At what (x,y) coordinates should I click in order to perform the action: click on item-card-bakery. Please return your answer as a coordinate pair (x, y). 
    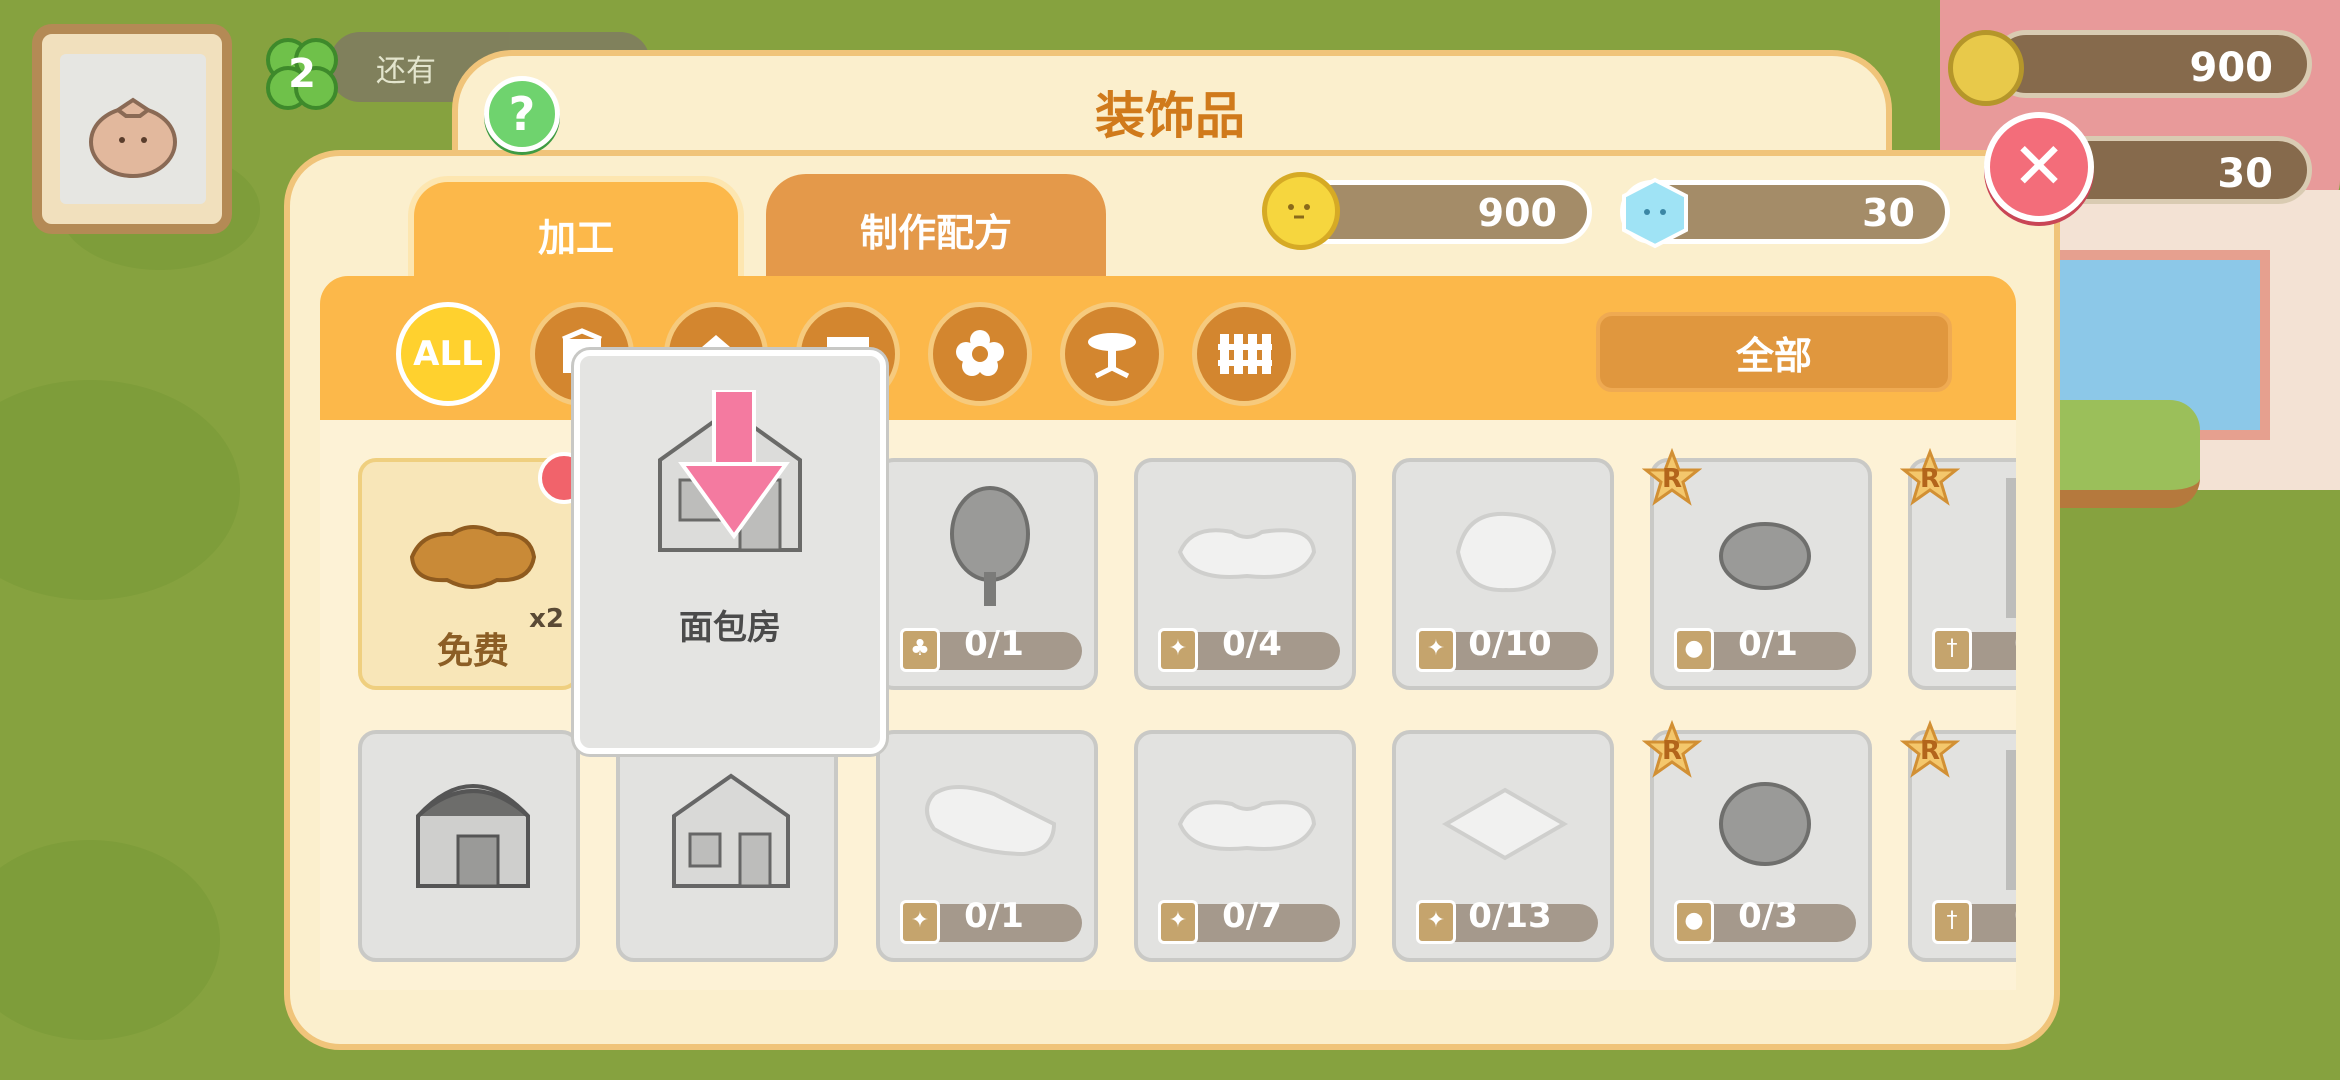
    Looking at the image, I should click on (727, 846).